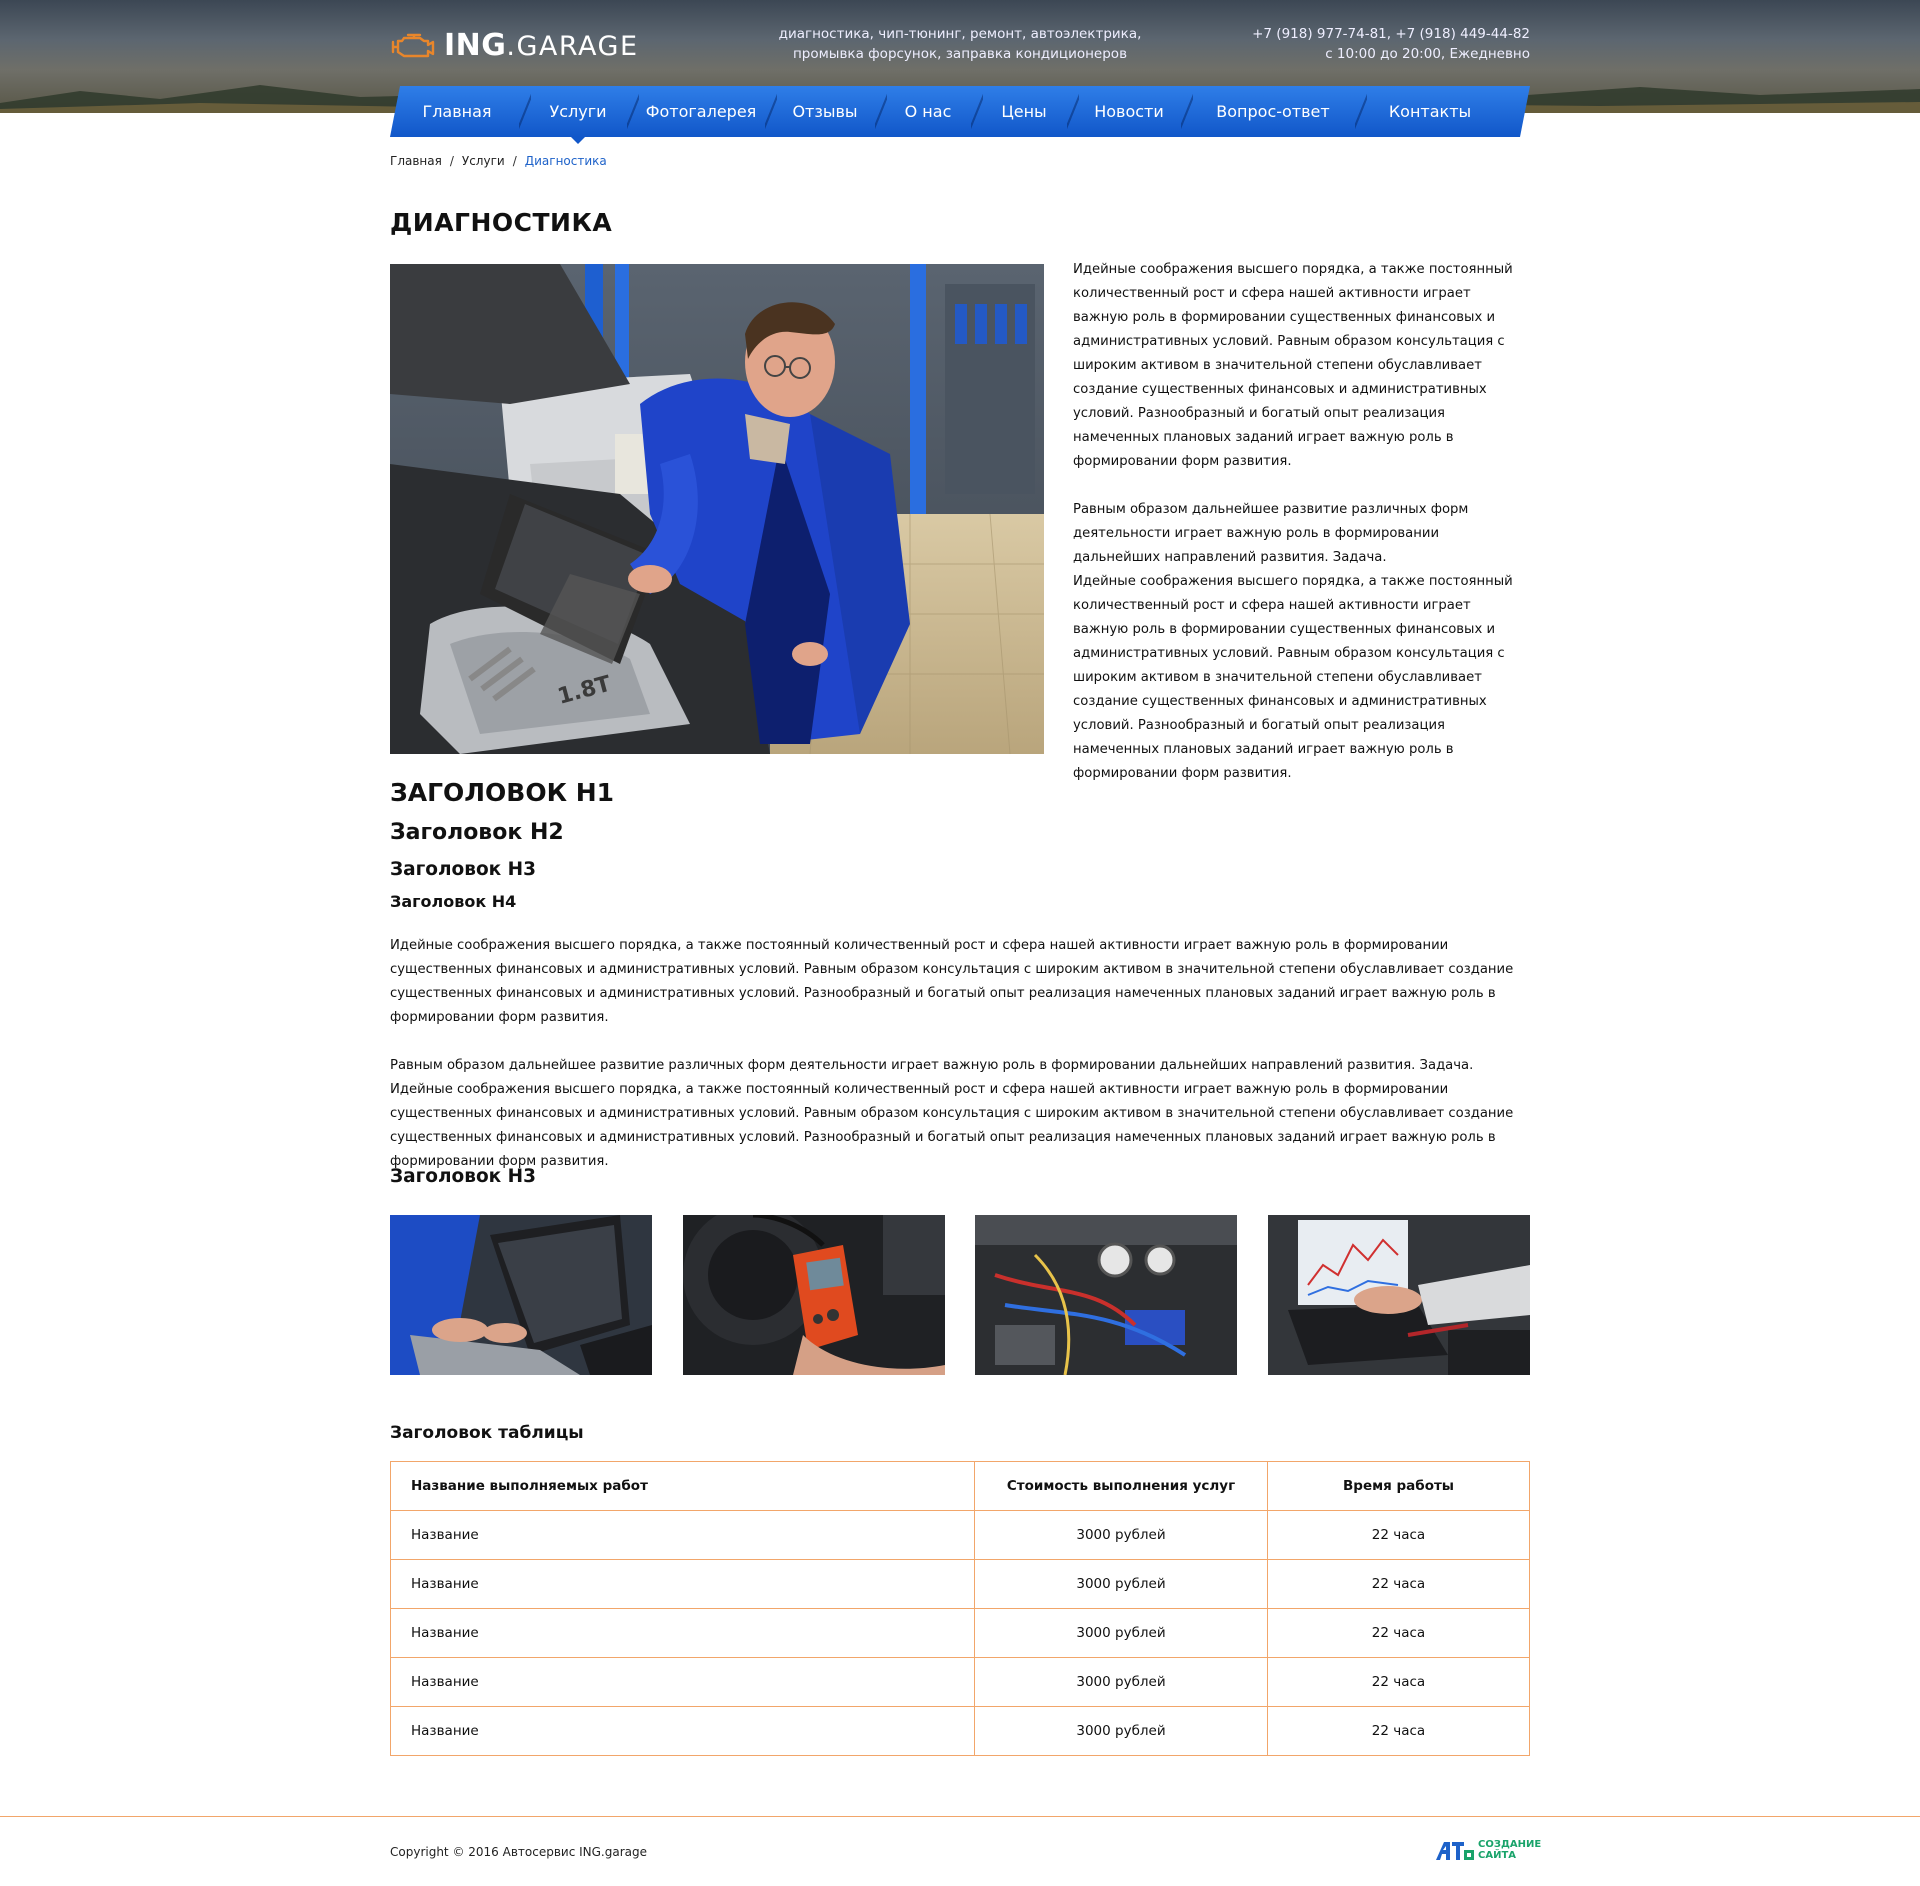 The height and width of the screenshot is (1886, 1920). What do you see at coordinates (1391, 34) in the screenshot?
I see `phone-numbers: +7 (918) 977-74-81, +7 (918) 449-44-82` at bounding box center [1391, 34].